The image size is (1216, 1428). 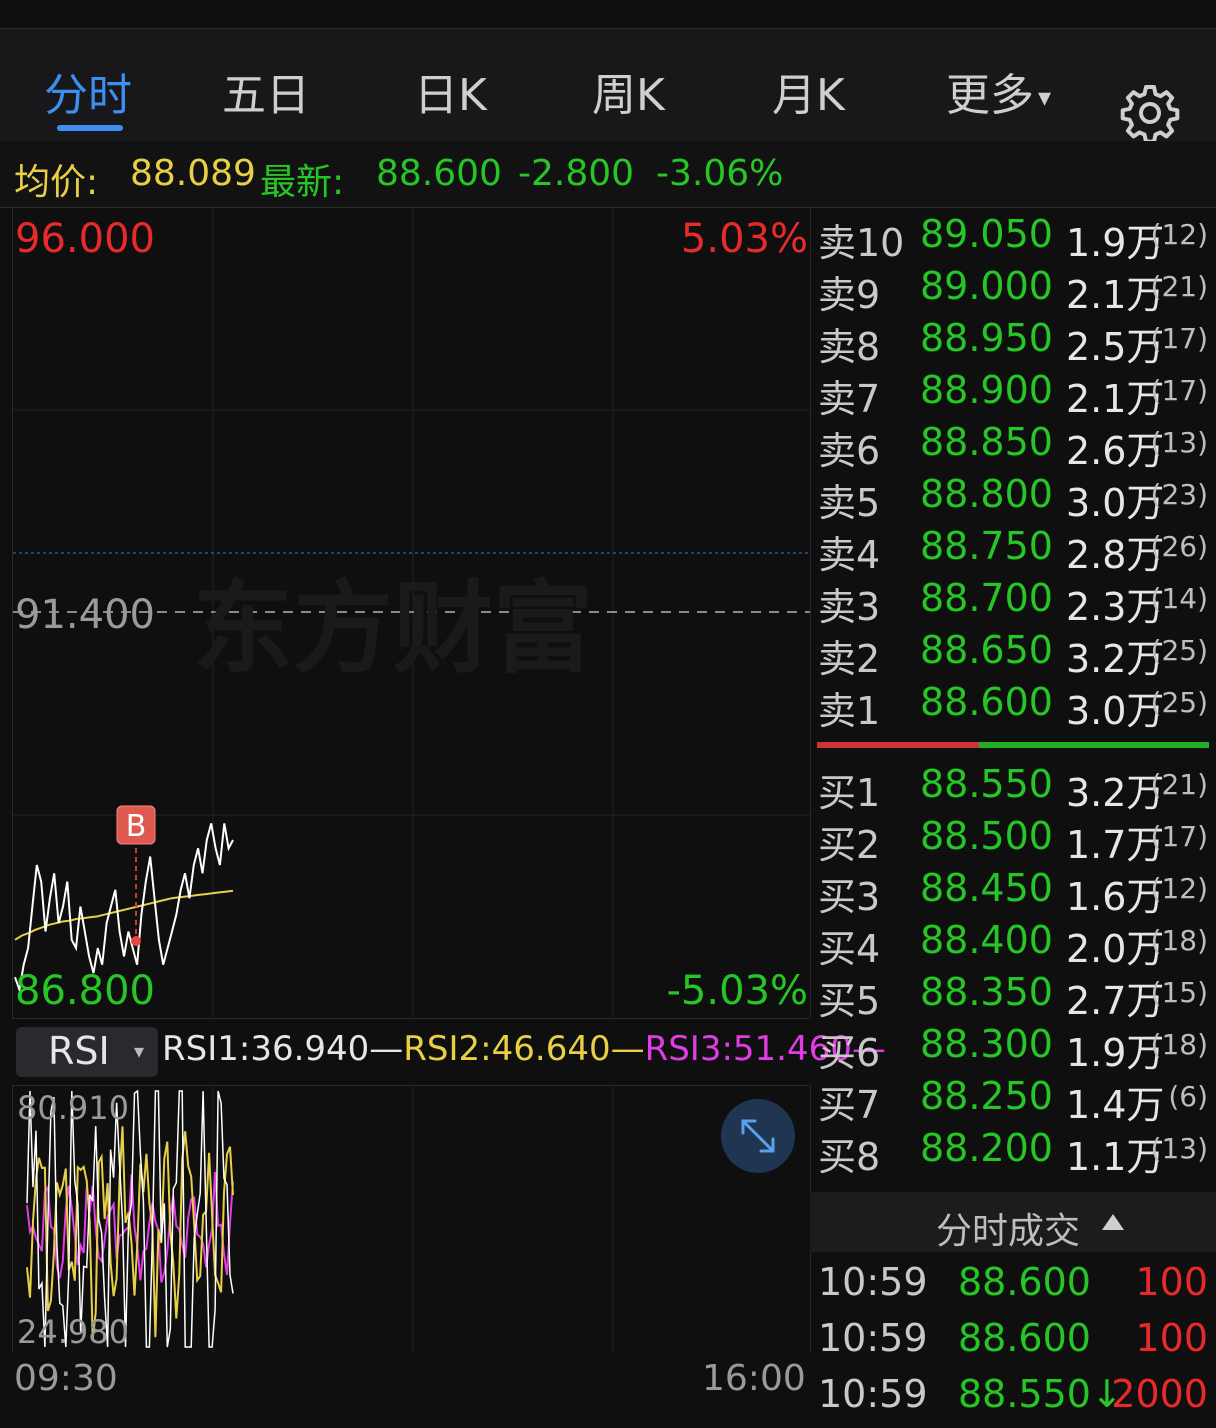 I want to click on pct-axis-top-label: 5.03%, so click(x=744, y=239).